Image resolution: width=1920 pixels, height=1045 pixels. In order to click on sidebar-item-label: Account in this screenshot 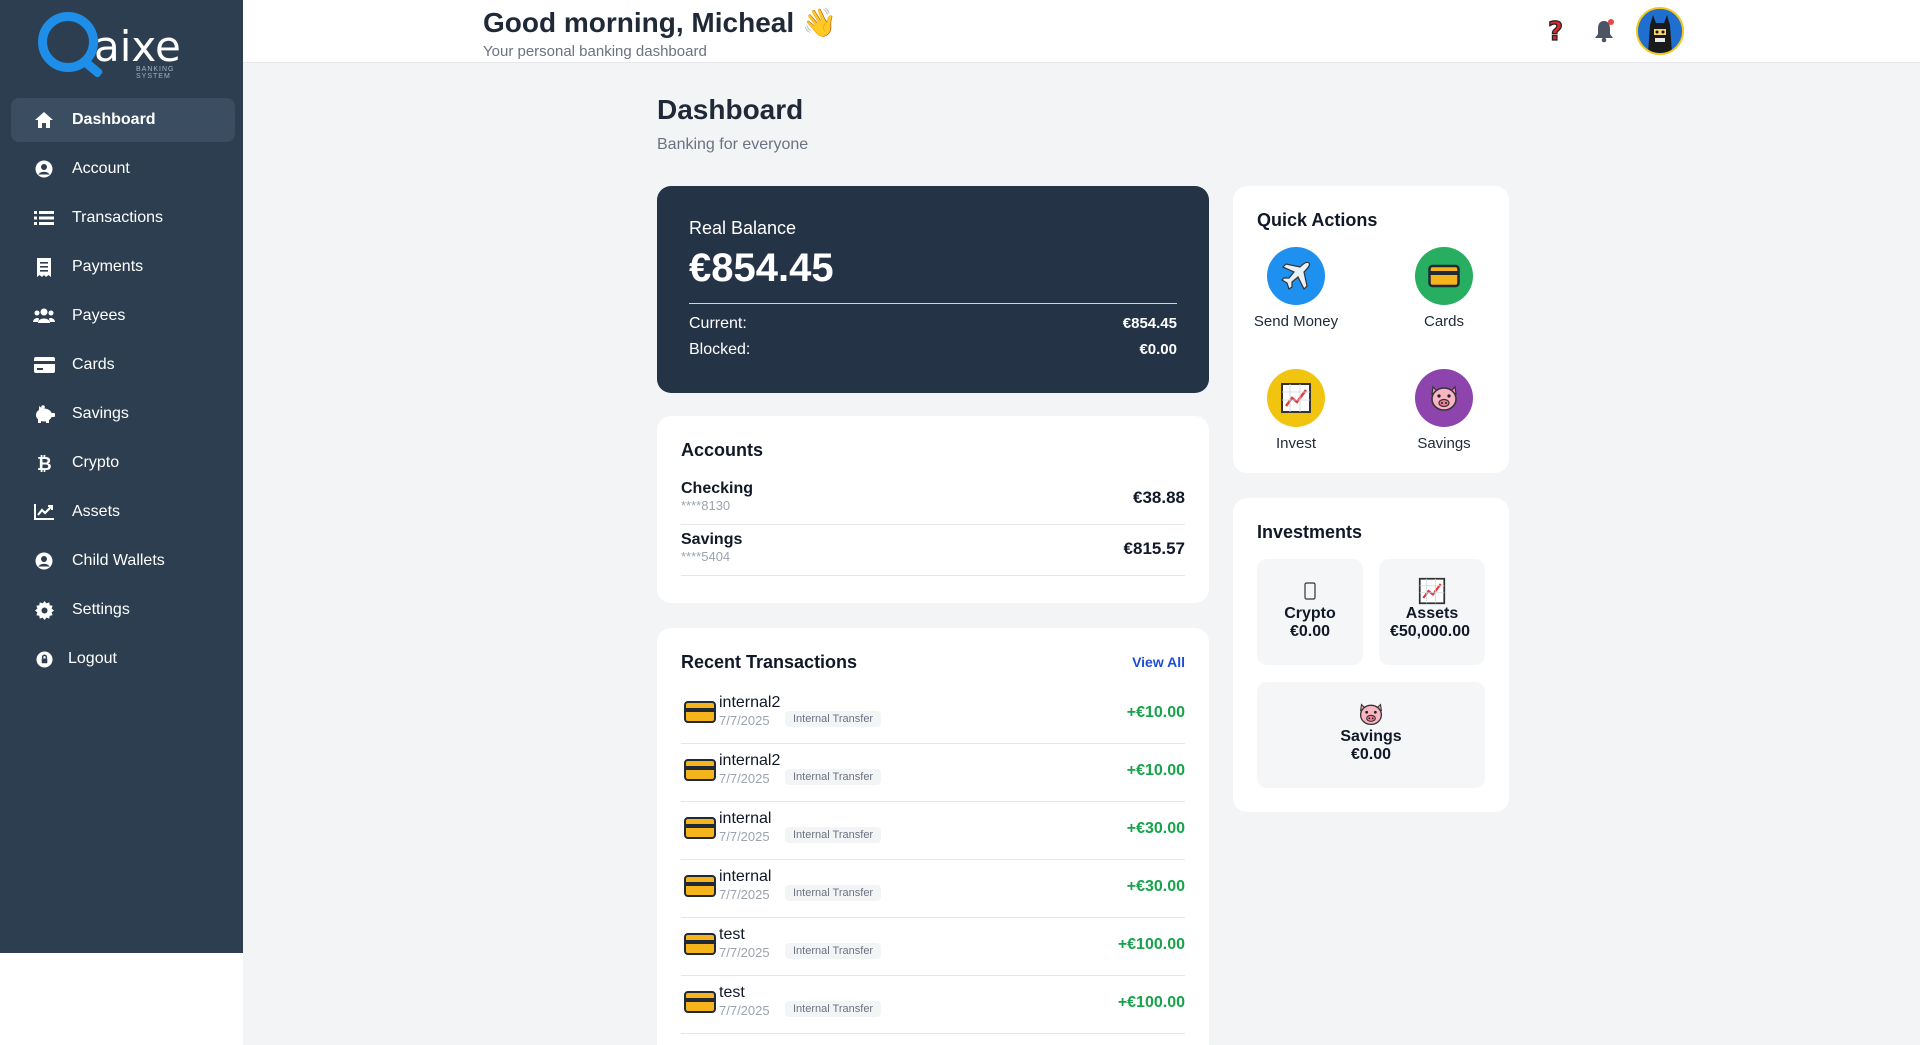, I will do `click(101, 168)`.